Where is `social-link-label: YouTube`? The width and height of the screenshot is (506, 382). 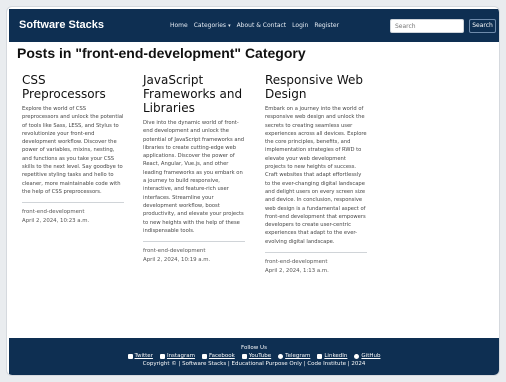 social-link-label: YouTube is located at coordinates (260, 356).